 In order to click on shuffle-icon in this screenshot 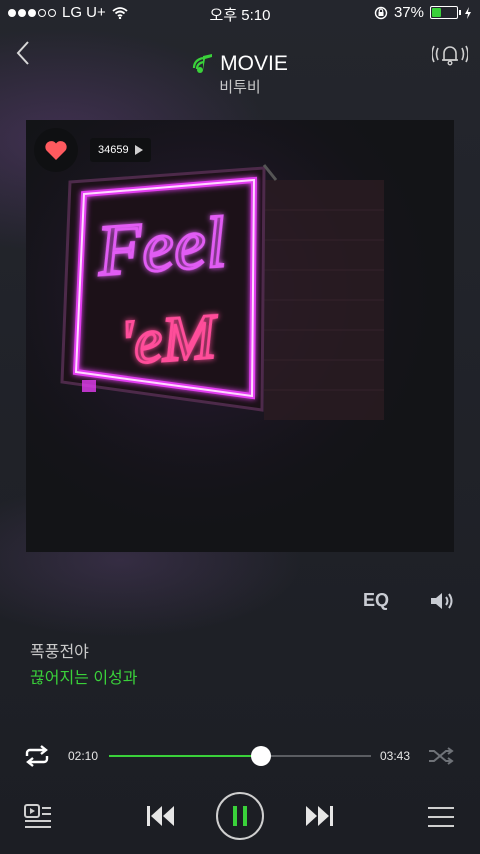, I will do `click(441, 756)`.